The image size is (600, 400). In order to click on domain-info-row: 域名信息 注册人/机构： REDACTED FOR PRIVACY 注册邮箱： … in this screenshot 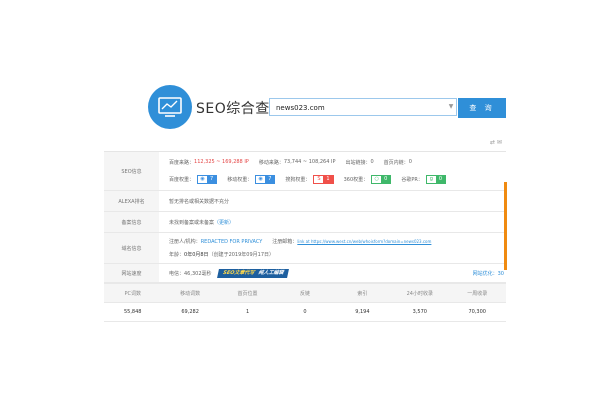, I will do `click(305, 248)`.